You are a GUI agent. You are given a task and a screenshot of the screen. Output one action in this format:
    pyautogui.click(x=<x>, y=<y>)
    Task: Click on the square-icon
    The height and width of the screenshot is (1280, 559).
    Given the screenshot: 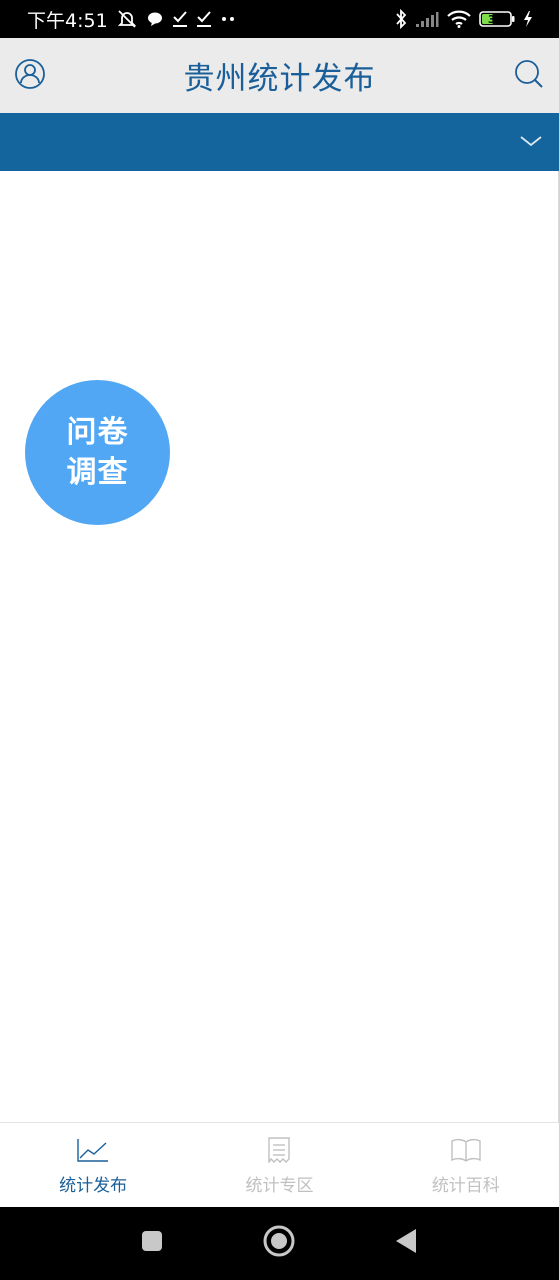 What is the action you would take?
    pyautogui.click(x=152, y=1243)
    